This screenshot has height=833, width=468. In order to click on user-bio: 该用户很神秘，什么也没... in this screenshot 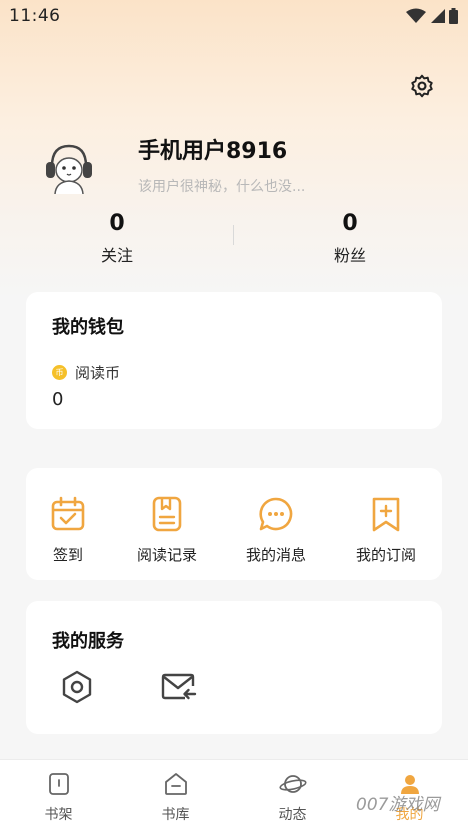, I will do `click(221, 186)`.